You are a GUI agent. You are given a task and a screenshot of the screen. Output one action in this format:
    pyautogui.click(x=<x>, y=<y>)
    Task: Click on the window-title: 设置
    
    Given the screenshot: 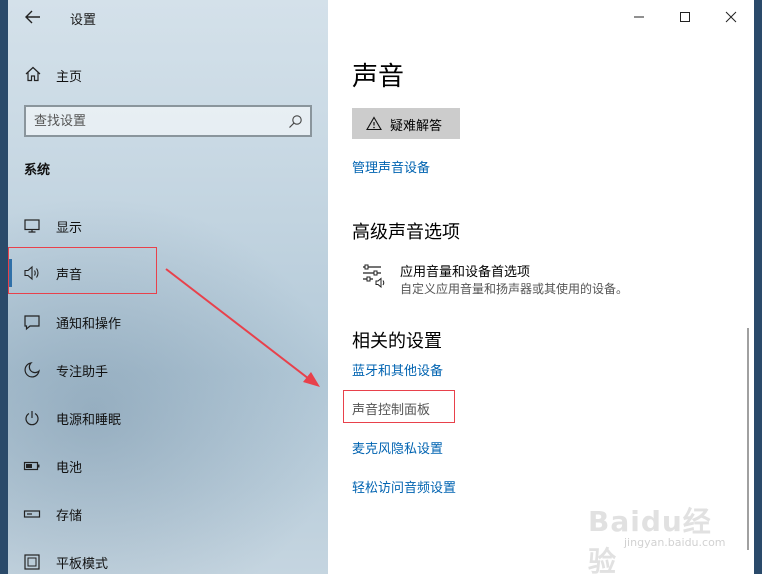 What is the action you would take?
    pyautogui.click(x=83, y=20)
    